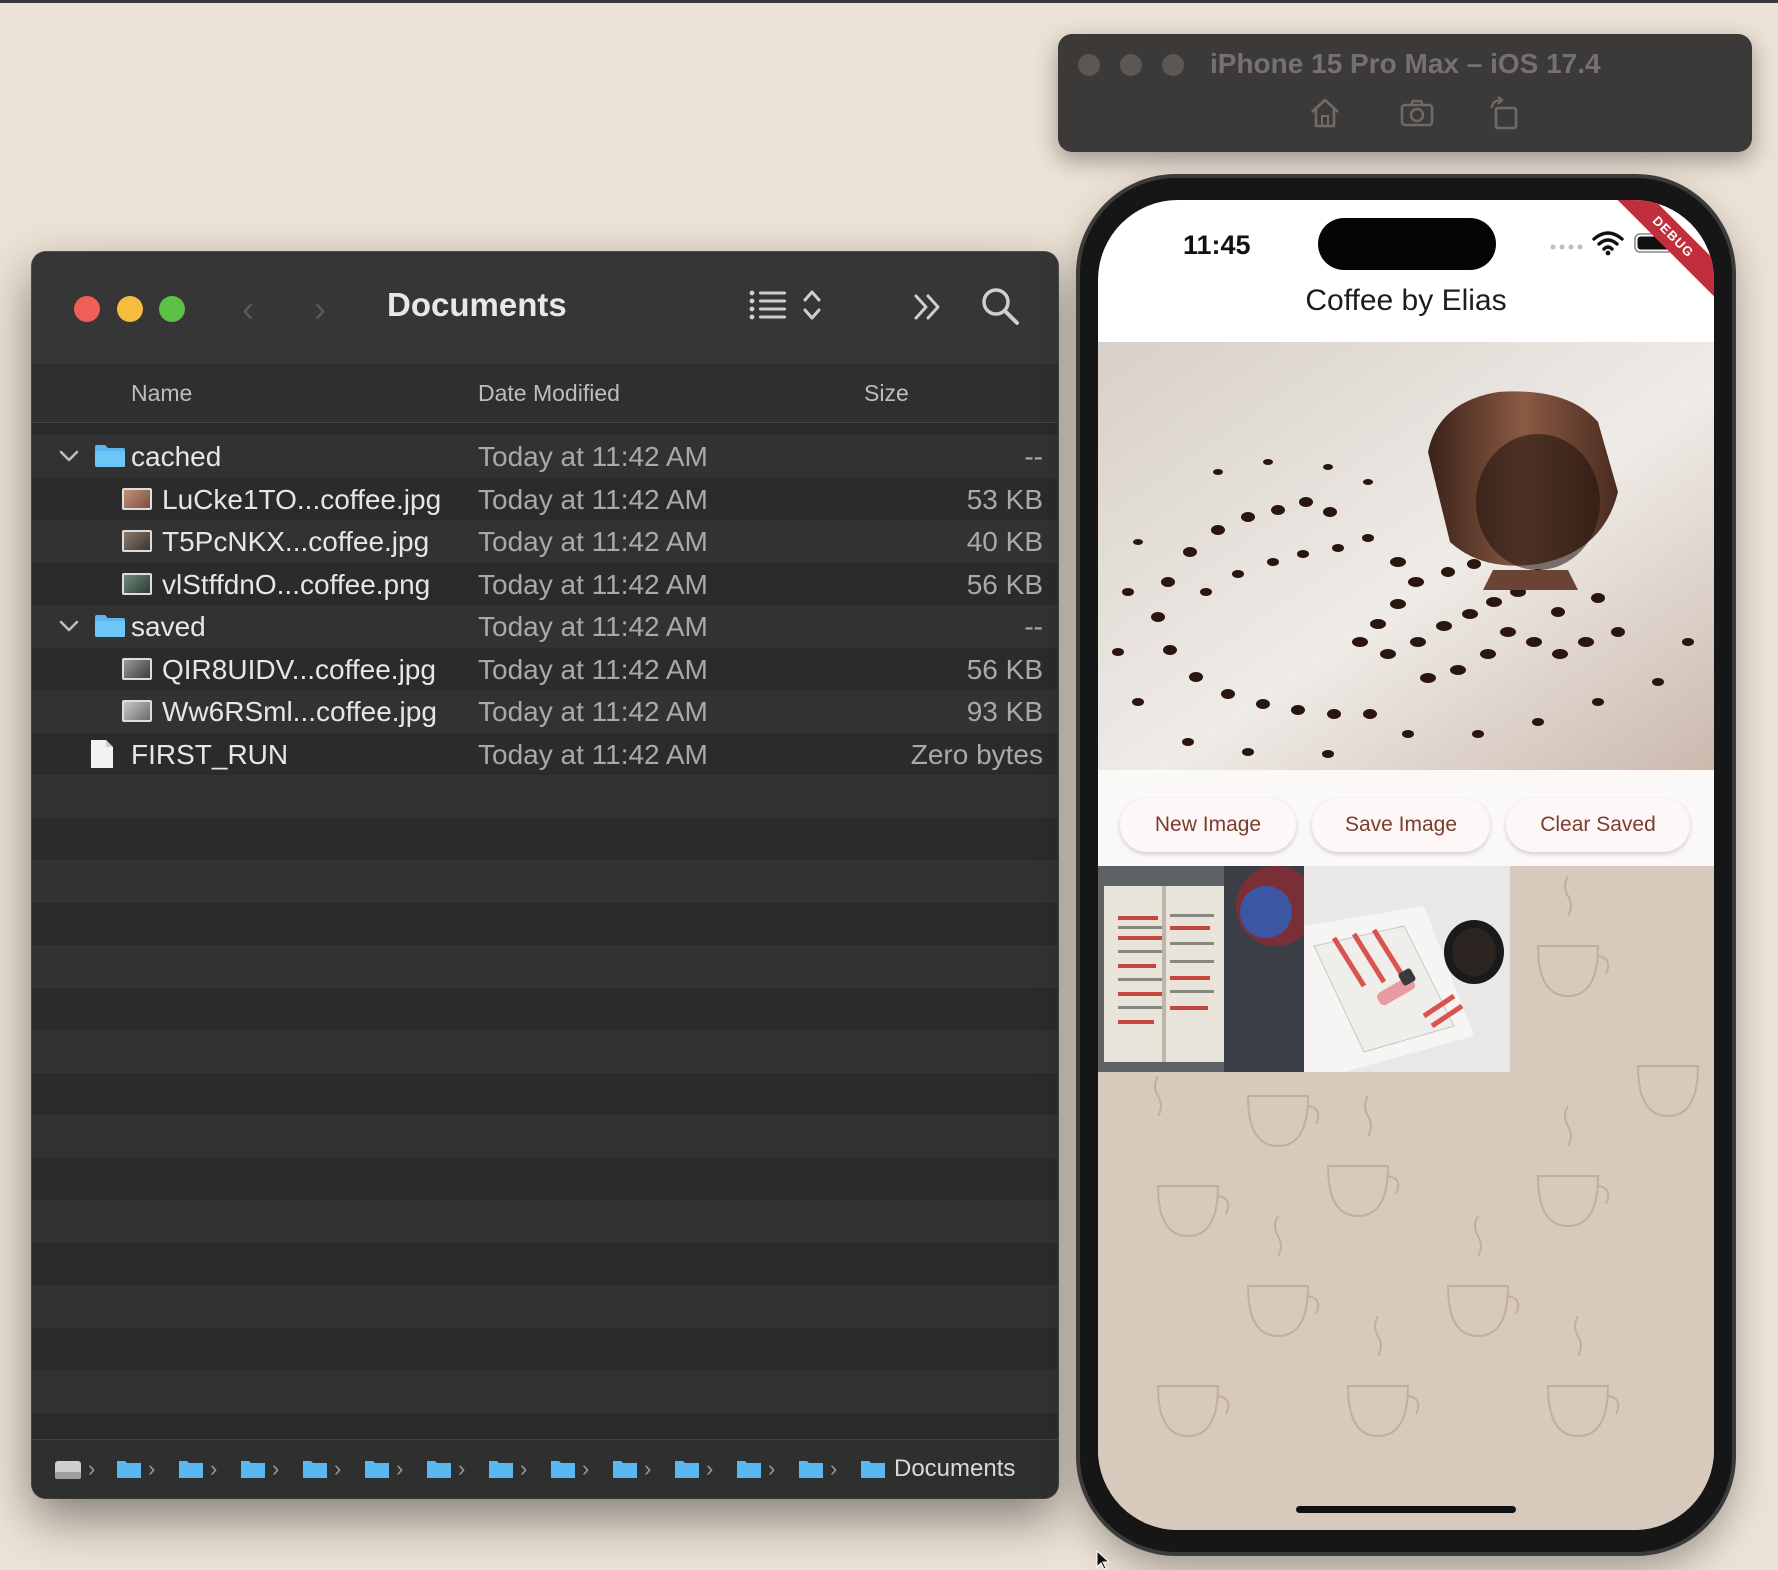 The image size is (1778, 1570). What do you see at coordinates (102, 753) in the screenshot?
I see `document-icon` at bounding box center [102, 753].